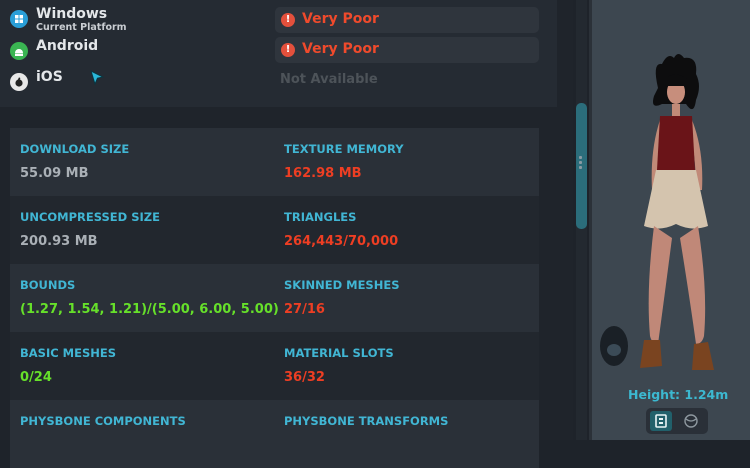 The image size is (750, 468). Describe the element at coordinates (677, 421) in the screenshot. I see `preview-view-toggle` at that location.